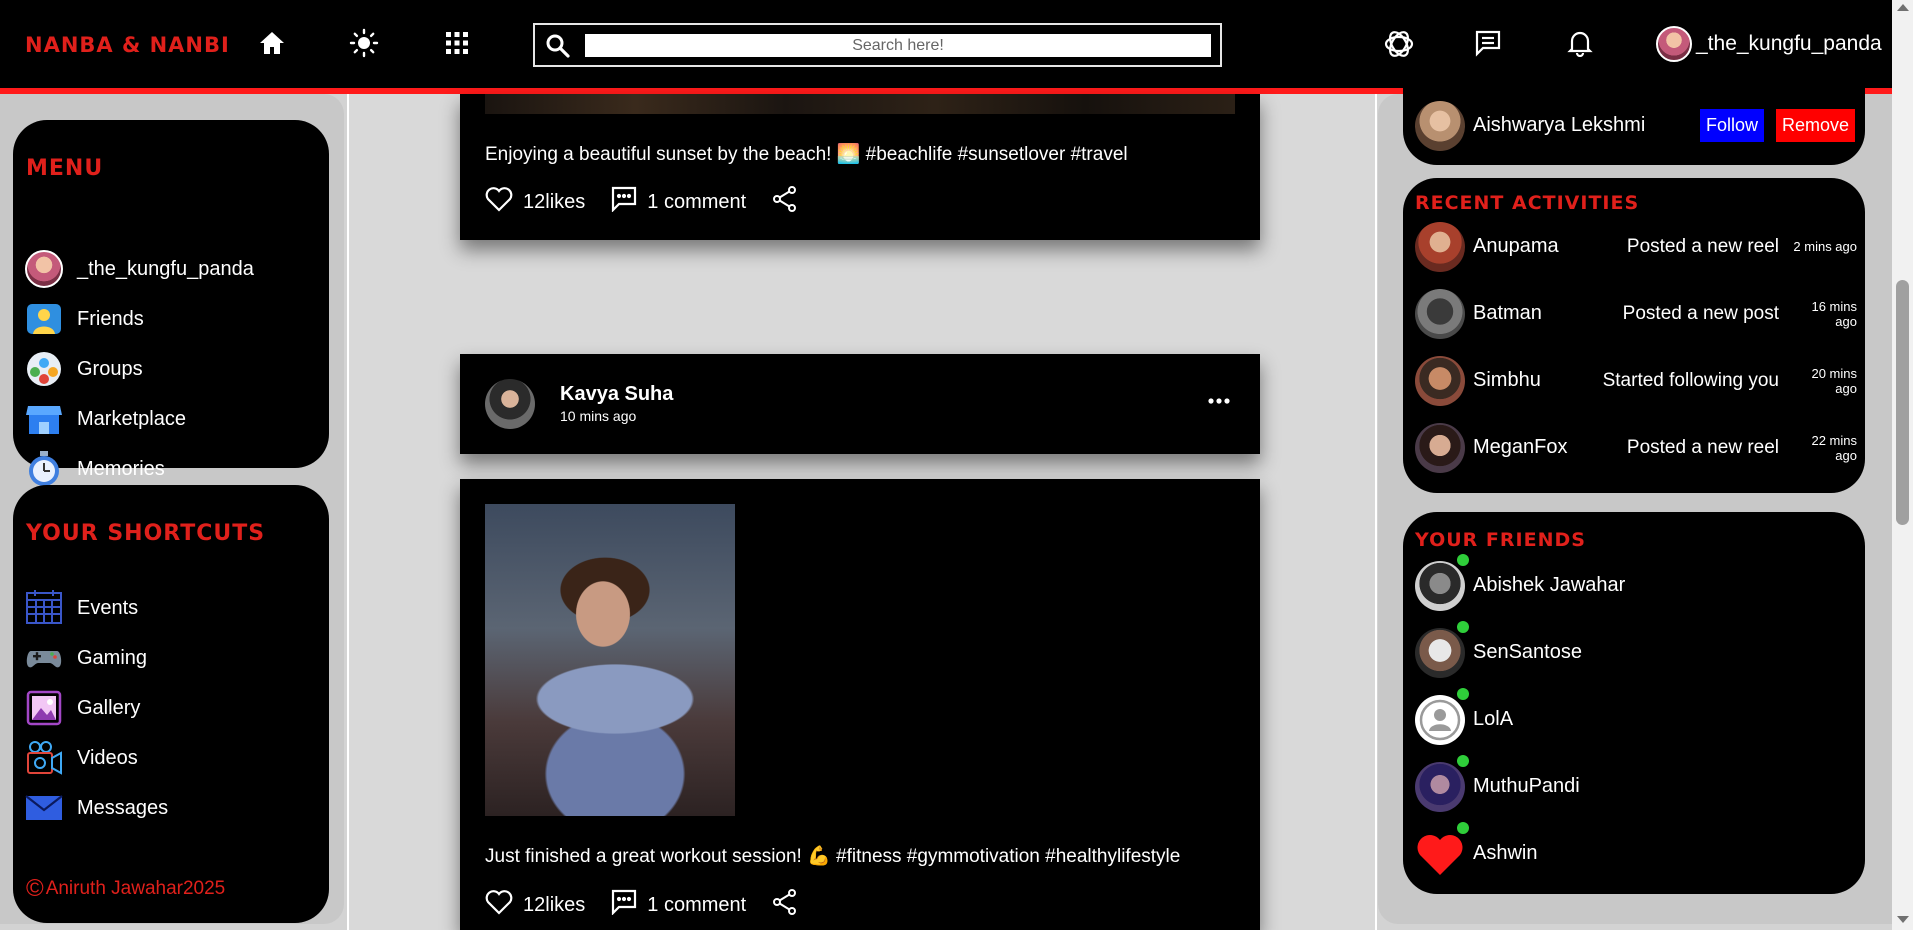  Describe the element at coordinates (616, 394) in the screenshot. I see `post-author: Kavya Suha` at that location.